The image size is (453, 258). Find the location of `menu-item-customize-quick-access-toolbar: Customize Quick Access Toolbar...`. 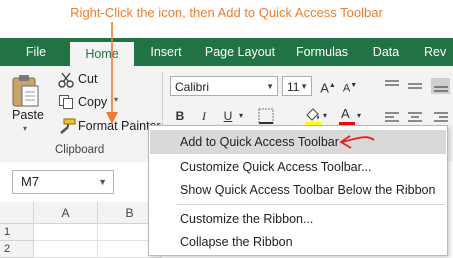

menu-item-customize-quick-access-toolbar: Customize Quick Access Toolbar... is located at coordinates (298, 167).